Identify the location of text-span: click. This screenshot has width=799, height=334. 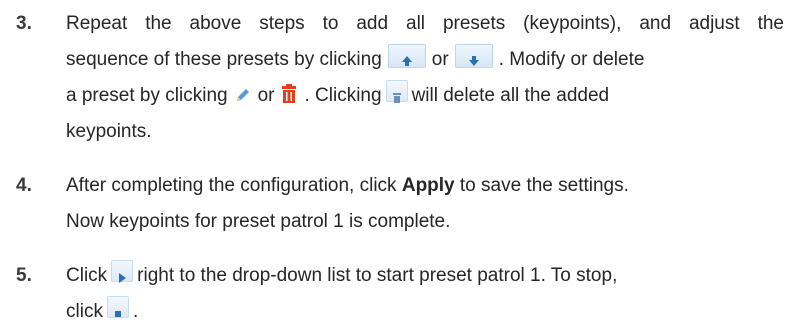
(84, 311).